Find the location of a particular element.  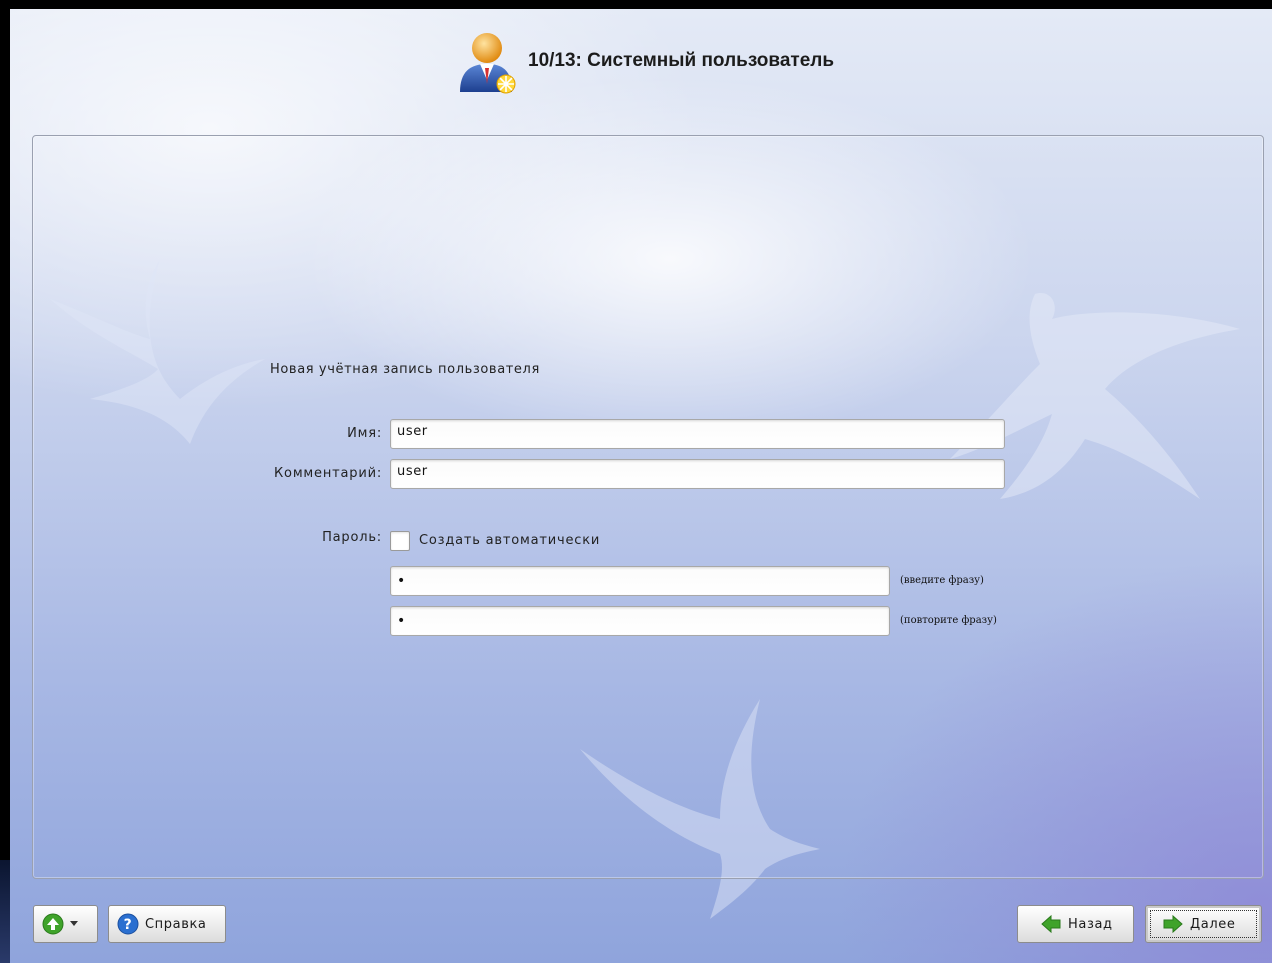

help-button-label: Справка is located at coordinates (176, 924).